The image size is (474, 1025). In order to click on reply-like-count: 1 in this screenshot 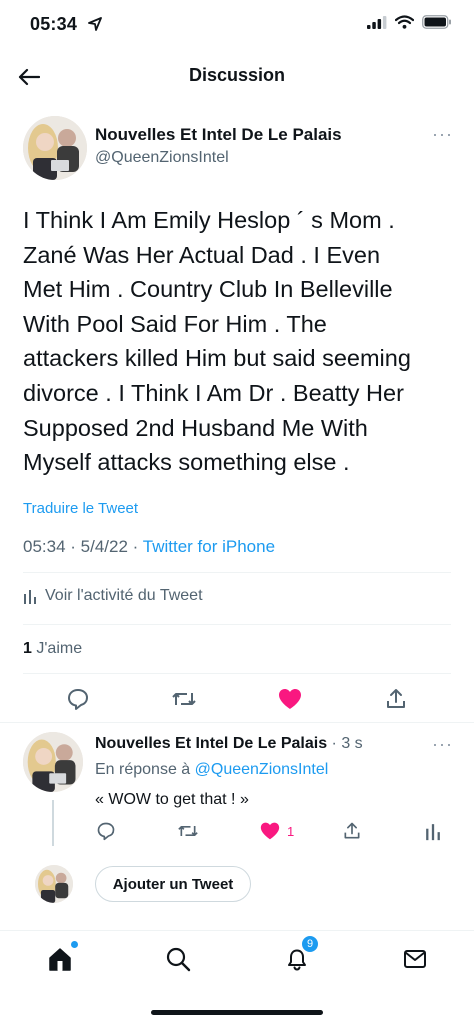, I will do `click(291, 831)`.